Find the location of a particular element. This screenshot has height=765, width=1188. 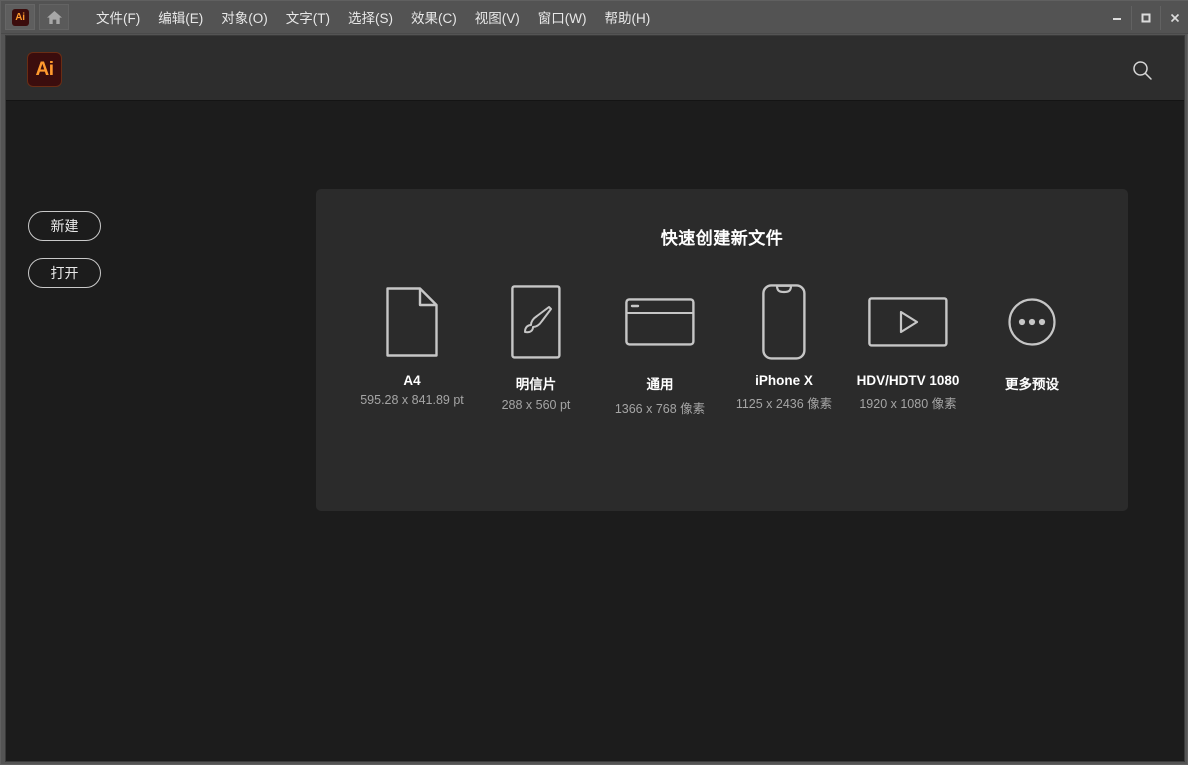

preset-label: A4 is located at coordinates (412, 380).